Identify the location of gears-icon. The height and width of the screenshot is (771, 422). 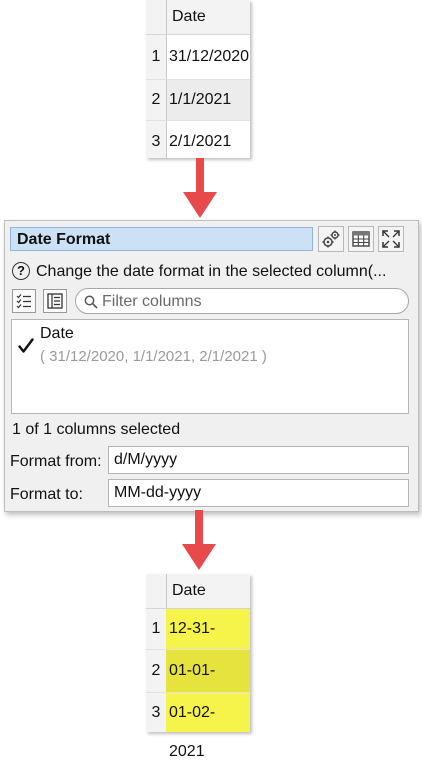
(331, 239).